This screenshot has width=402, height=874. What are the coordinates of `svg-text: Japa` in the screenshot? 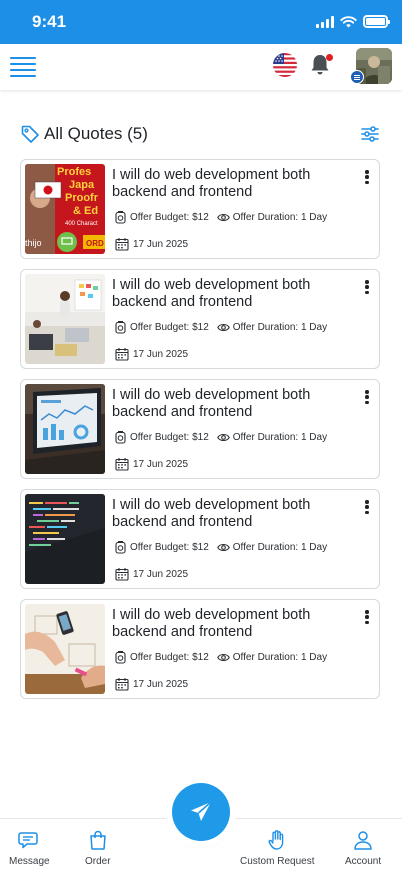 It's located at (82, 185).